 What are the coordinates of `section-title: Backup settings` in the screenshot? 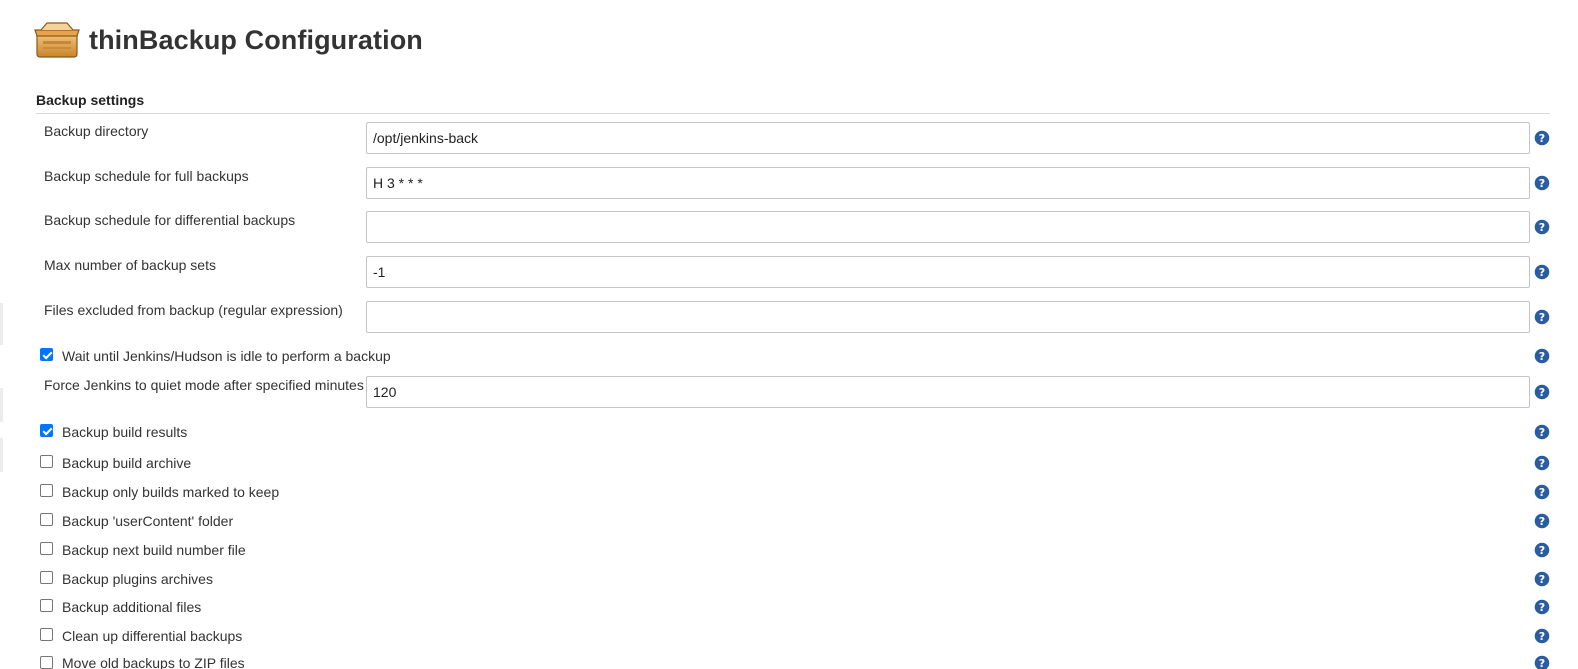 It's located at (90, 100).